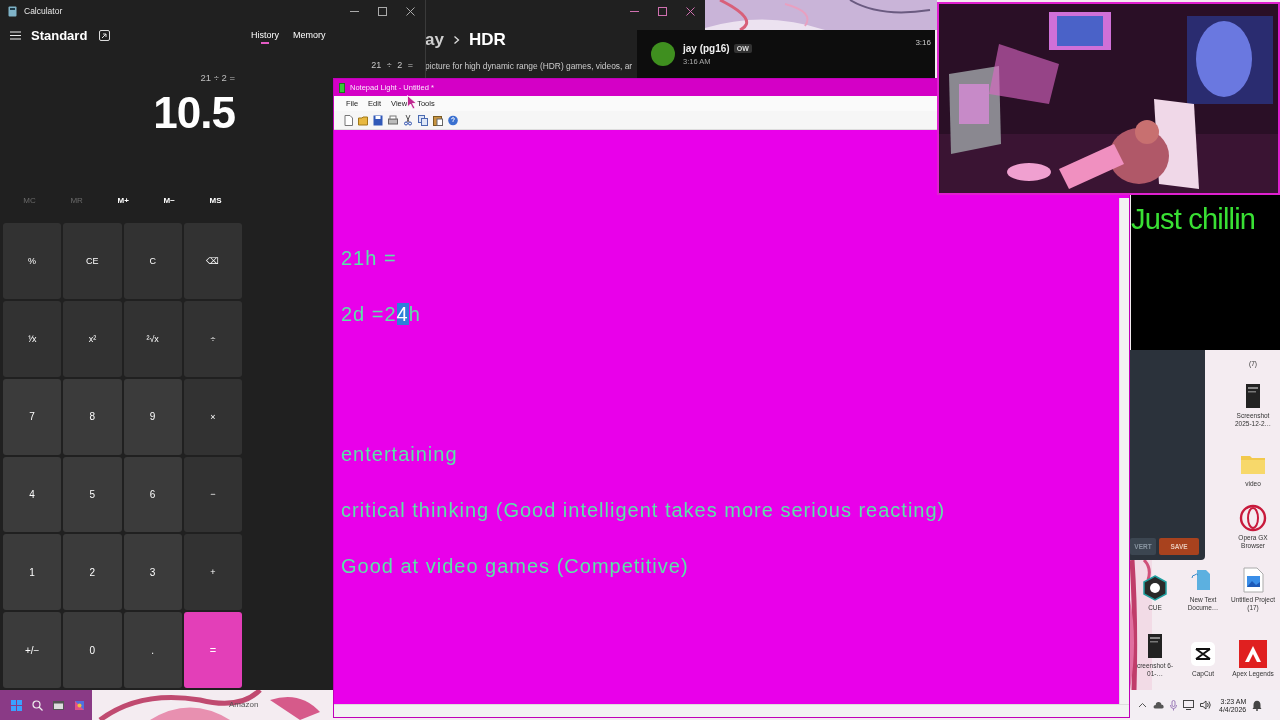  I want to click on result-display: 10.5, so click(194, 113).